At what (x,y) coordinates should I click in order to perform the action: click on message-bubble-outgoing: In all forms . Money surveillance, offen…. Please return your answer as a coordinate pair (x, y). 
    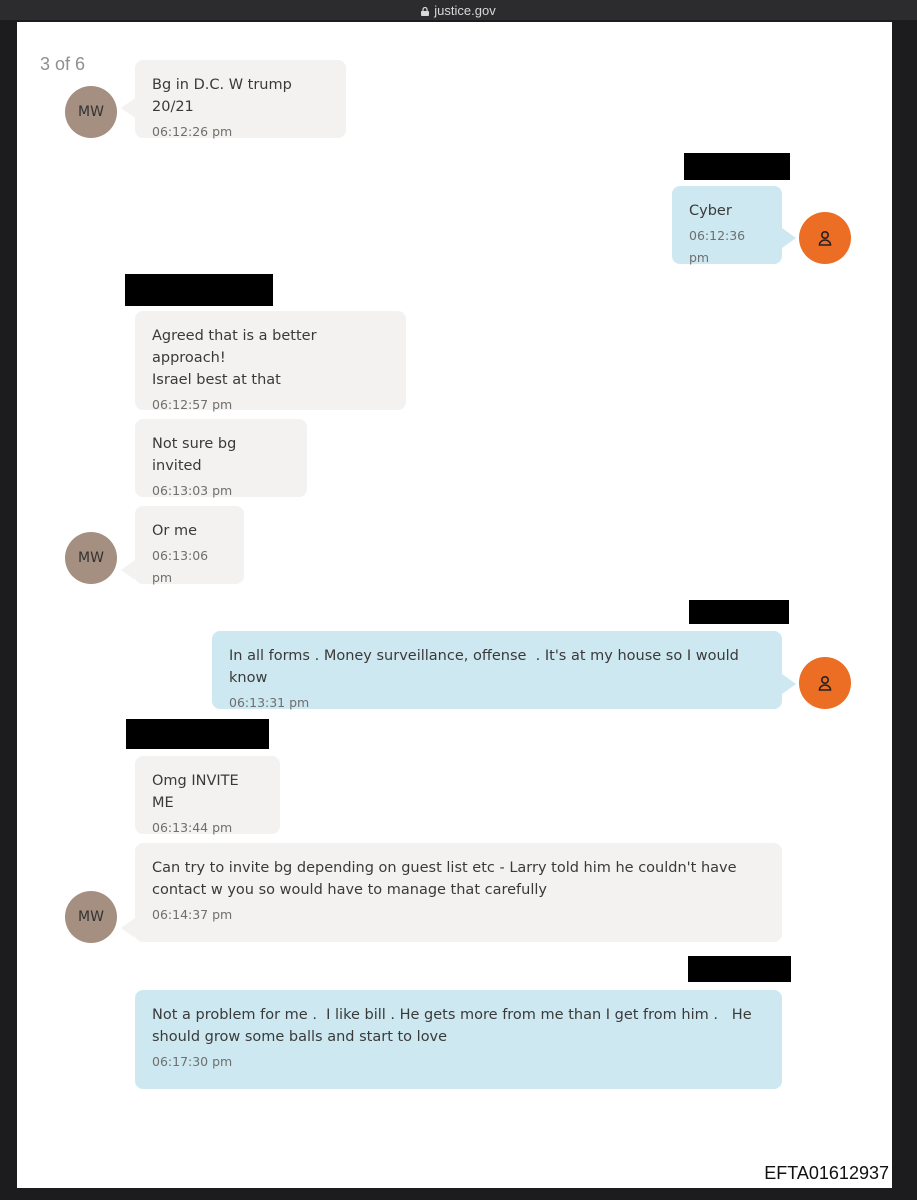
    Looking at the image, I should click on (497, 670).